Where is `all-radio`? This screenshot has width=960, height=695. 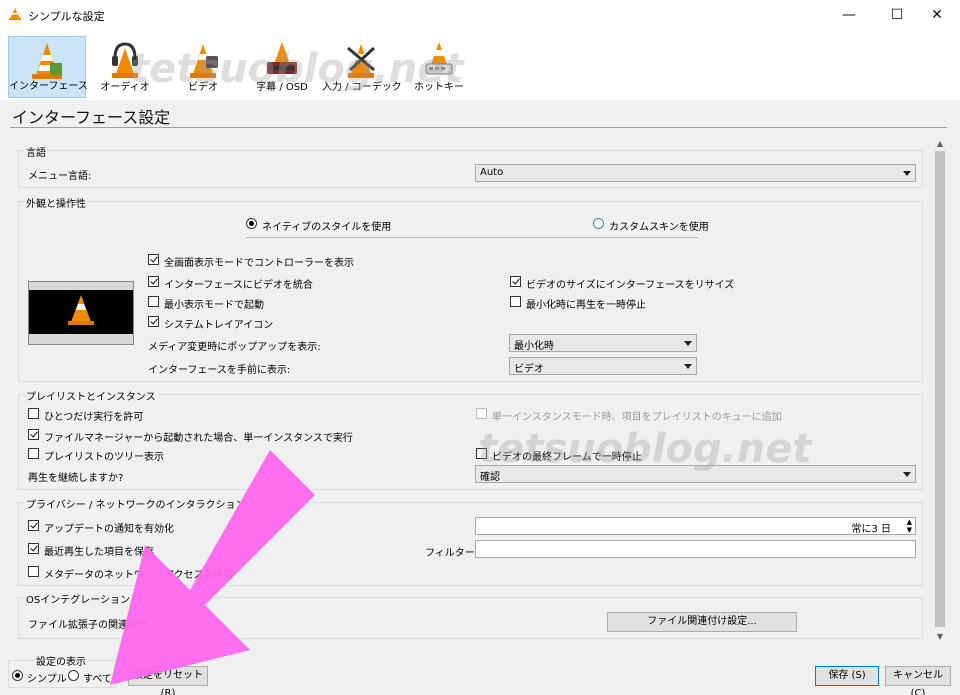
all-radio is located at coordinates (73, 675).